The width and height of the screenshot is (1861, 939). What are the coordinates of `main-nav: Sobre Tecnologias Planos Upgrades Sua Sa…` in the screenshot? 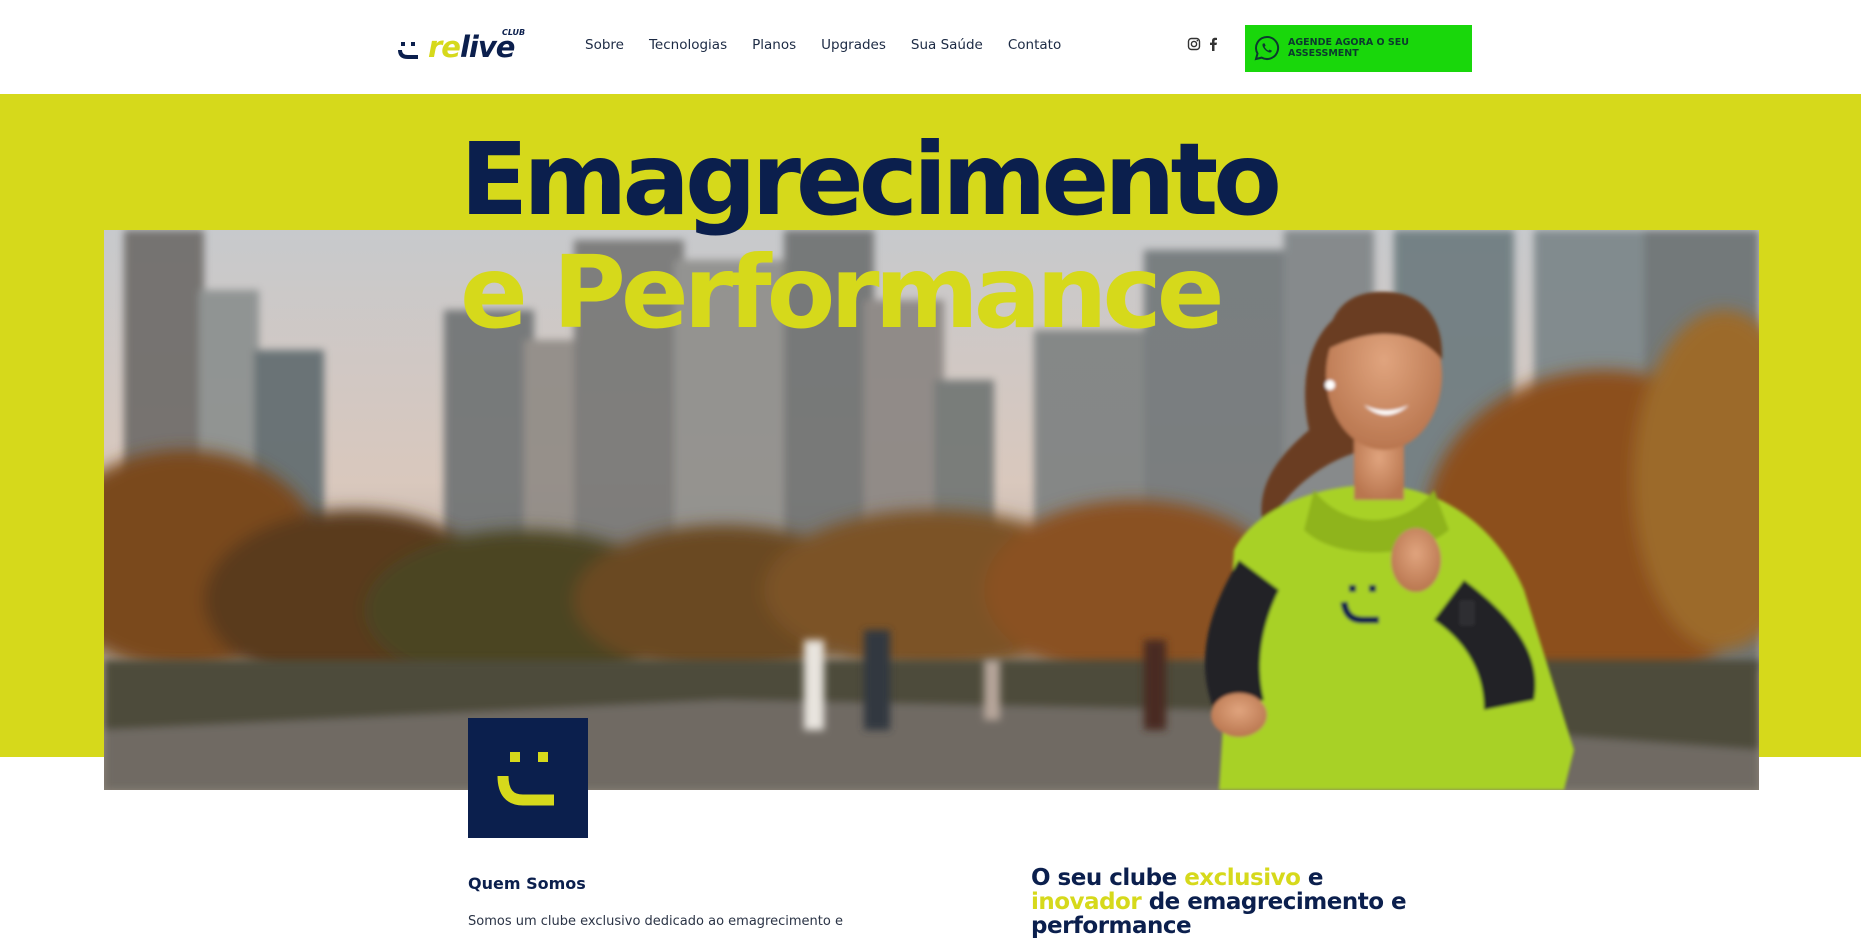 It's located at (835, 45).